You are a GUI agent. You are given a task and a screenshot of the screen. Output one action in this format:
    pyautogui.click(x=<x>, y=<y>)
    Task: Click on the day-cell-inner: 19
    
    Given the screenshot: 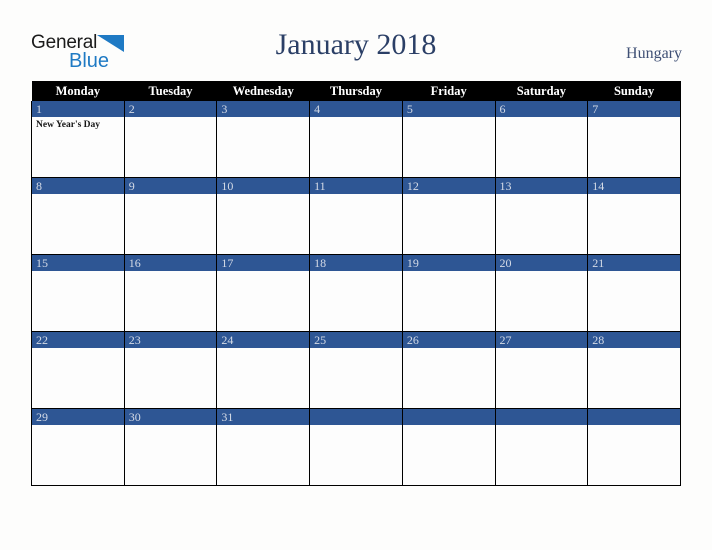 What is the action you would take?
    pyautogui.click(x=448, y=293)
    